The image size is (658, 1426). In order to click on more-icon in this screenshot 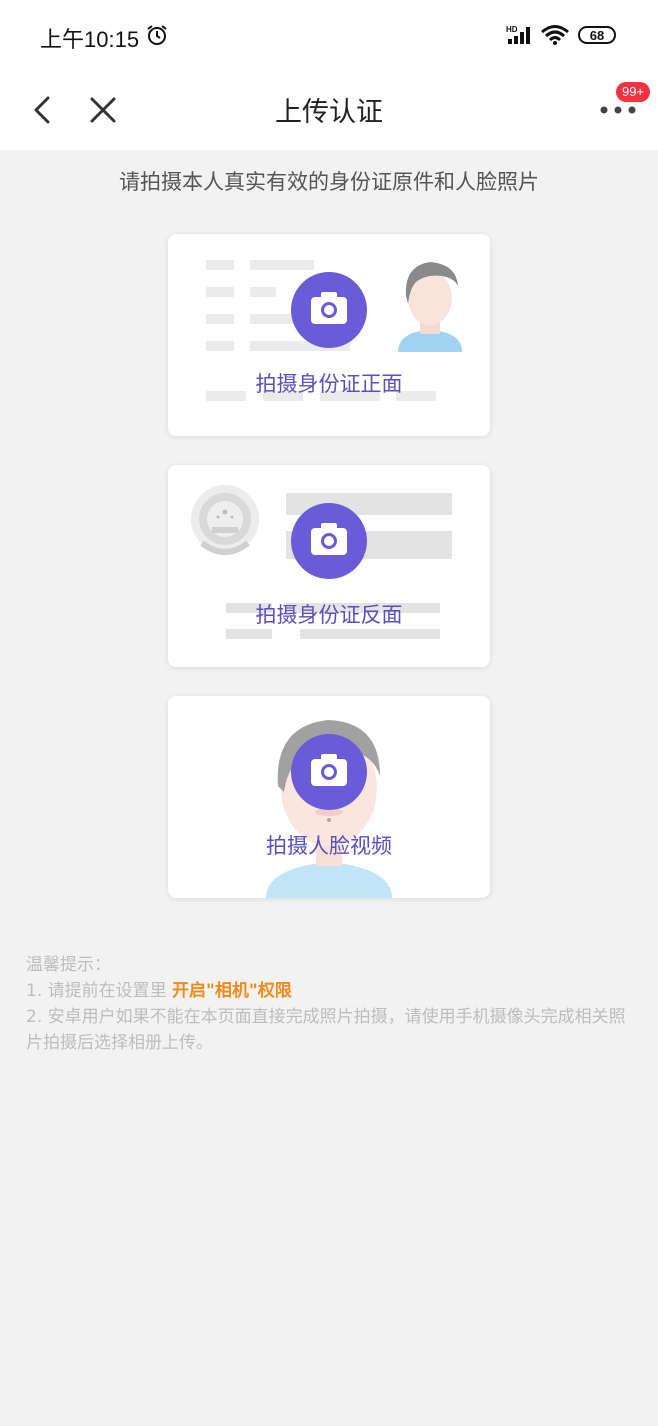, I will do `click(618, 110)`.